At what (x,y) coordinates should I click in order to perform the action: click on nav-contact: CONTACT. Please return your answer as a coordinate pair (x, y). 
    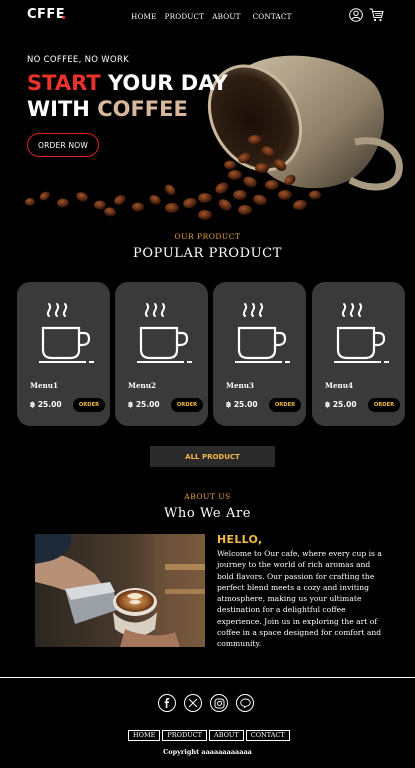
    Looking at the image, I should click on (272, 16).